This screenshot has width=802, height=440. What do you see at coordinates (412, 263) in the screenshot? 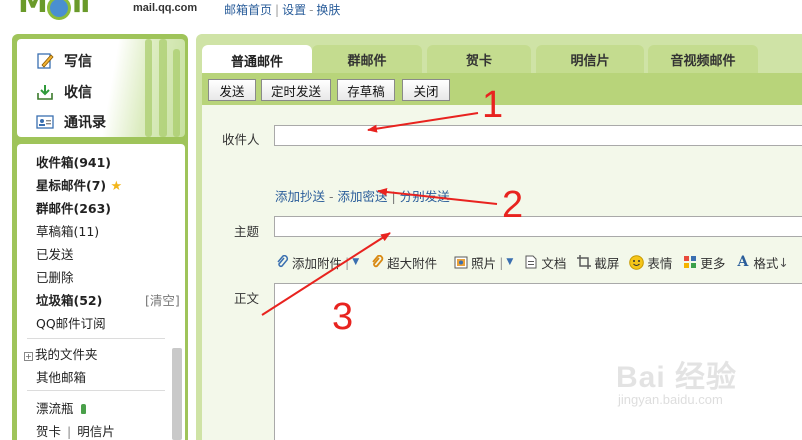
I see `large-attachment-label: 超大附件` at bounding box center [412, 263].